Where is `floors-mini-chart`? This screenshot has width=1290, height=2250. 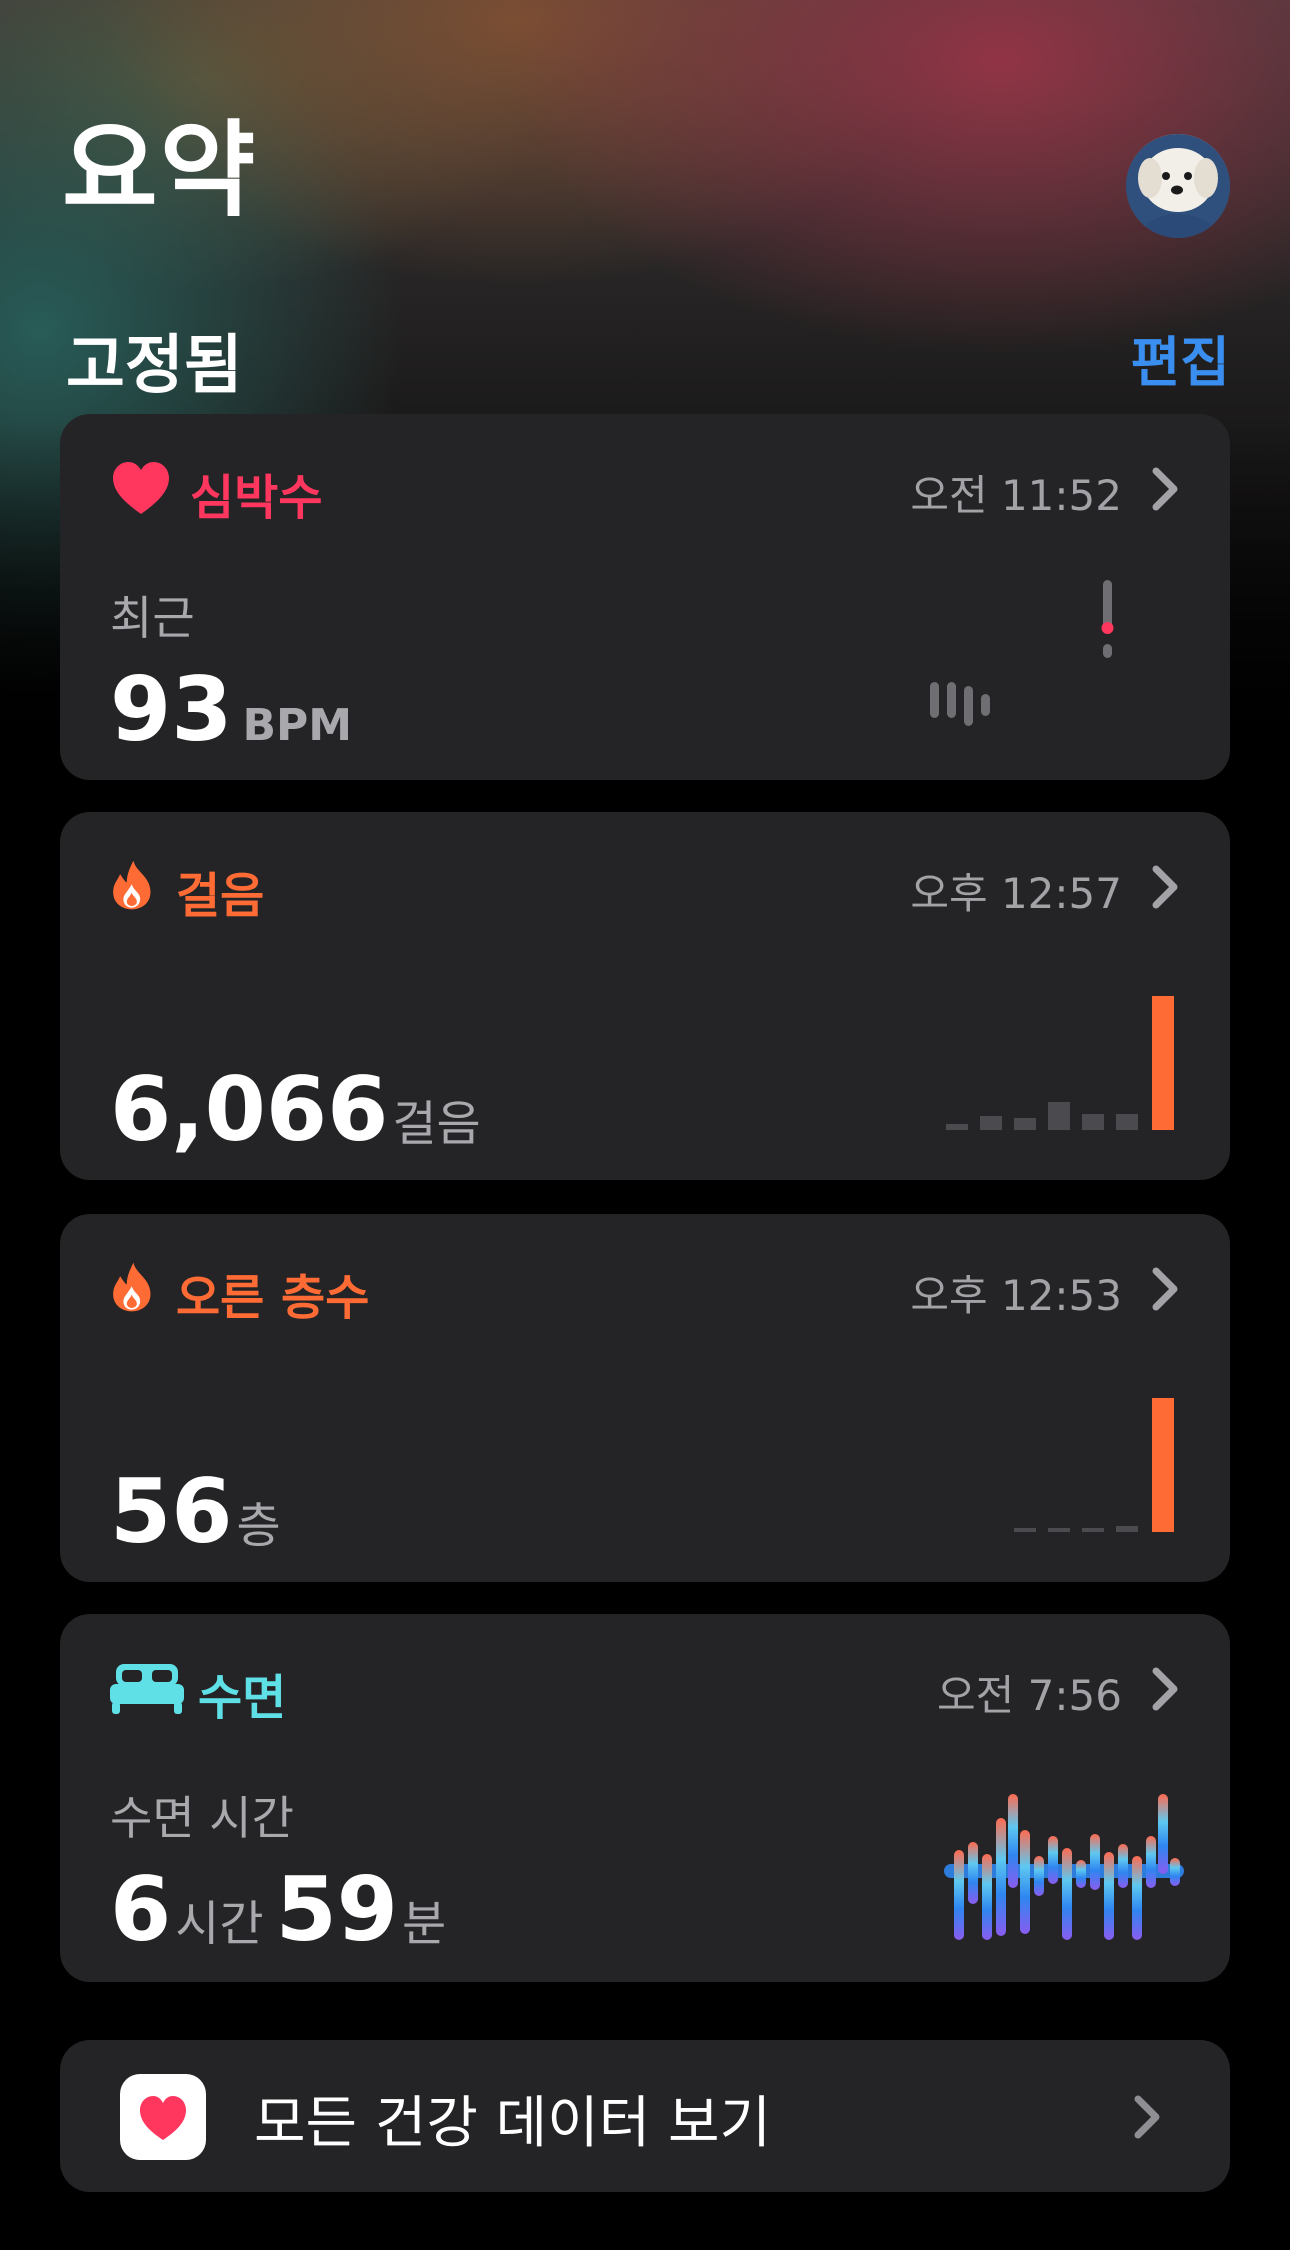
floors-mini-chart is located at coordinates (1094, 1465).